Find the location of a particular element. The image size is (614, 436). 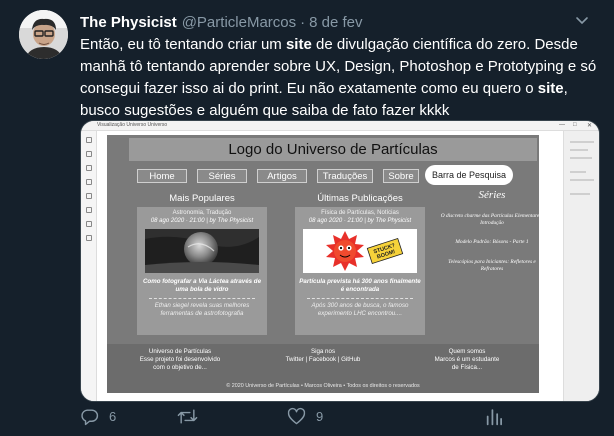

footer-line: Siga nos is located at coordinates (323, 351).